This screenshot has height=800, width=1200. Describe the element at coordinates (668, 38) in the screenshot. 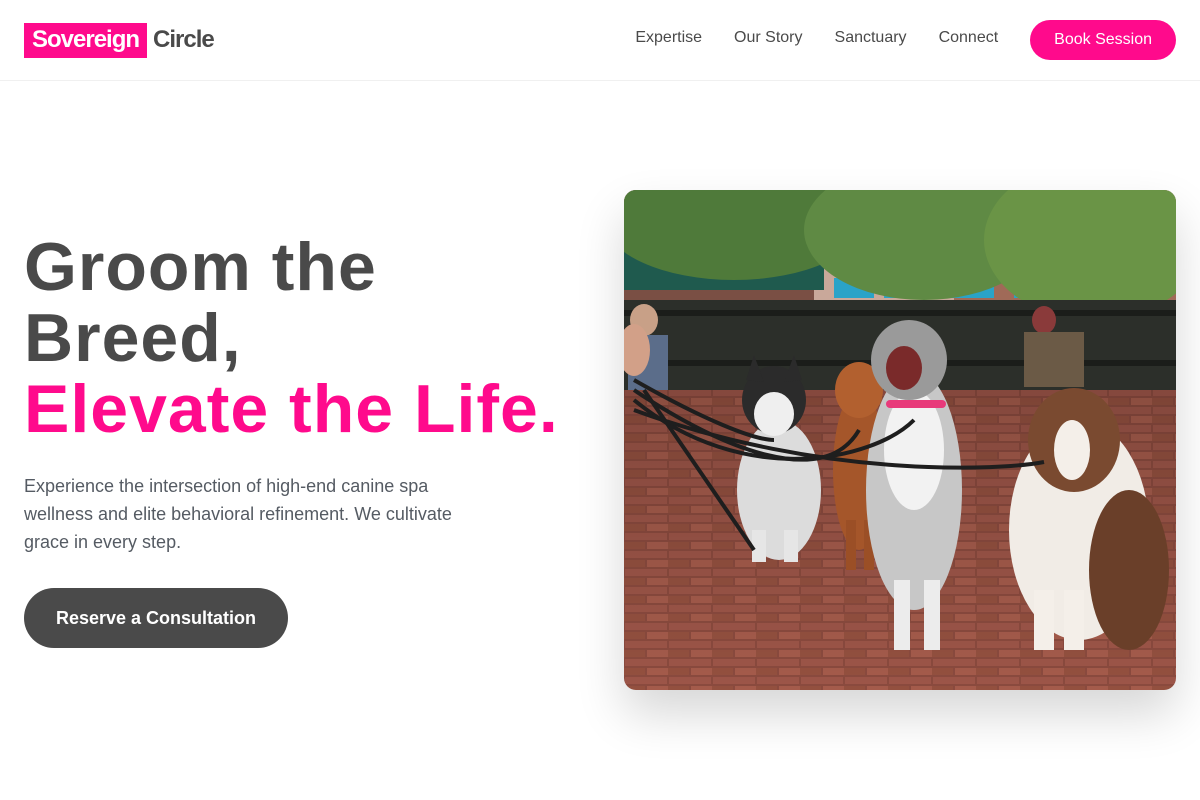

I see `nav-link-expertise: Expertise` at that location.